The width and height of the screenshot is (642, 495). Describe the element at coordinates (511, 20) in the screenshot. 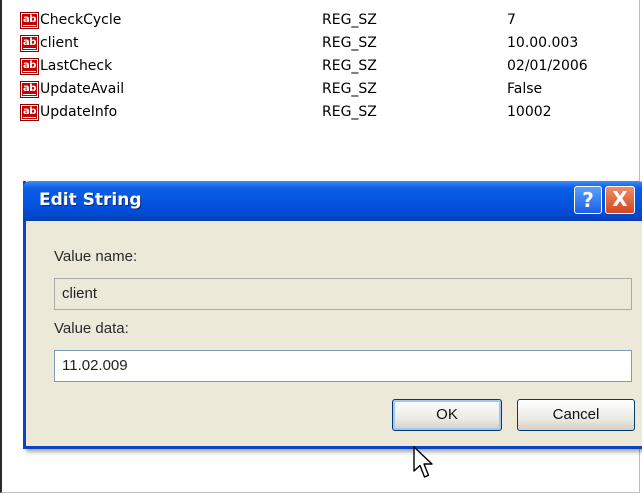

I see `value-data: 7` at that location.